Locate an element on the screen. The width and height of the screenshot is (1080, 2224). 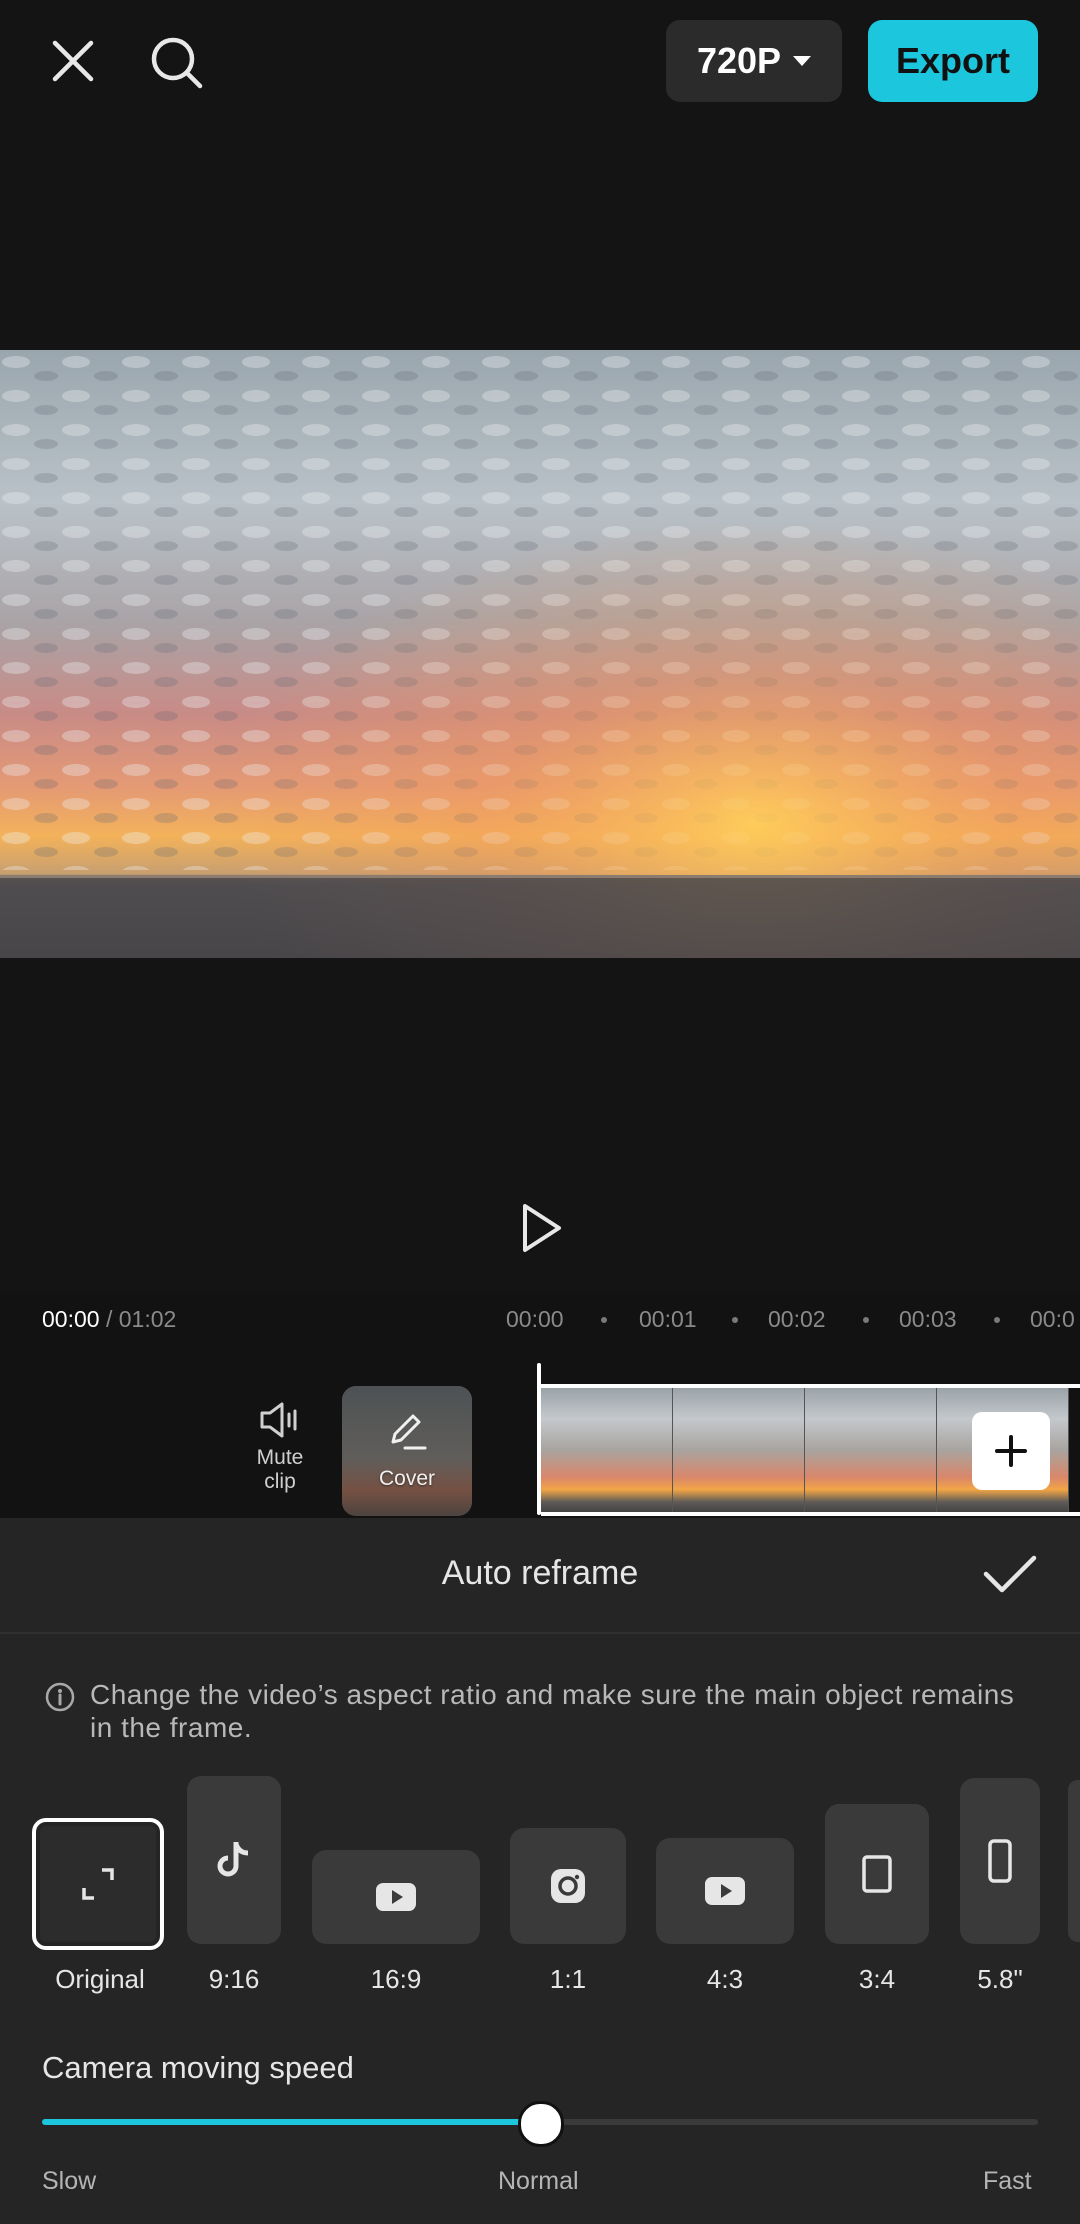
time-display: 00:00 / 01:02 is located at coordinates (109, 1319).